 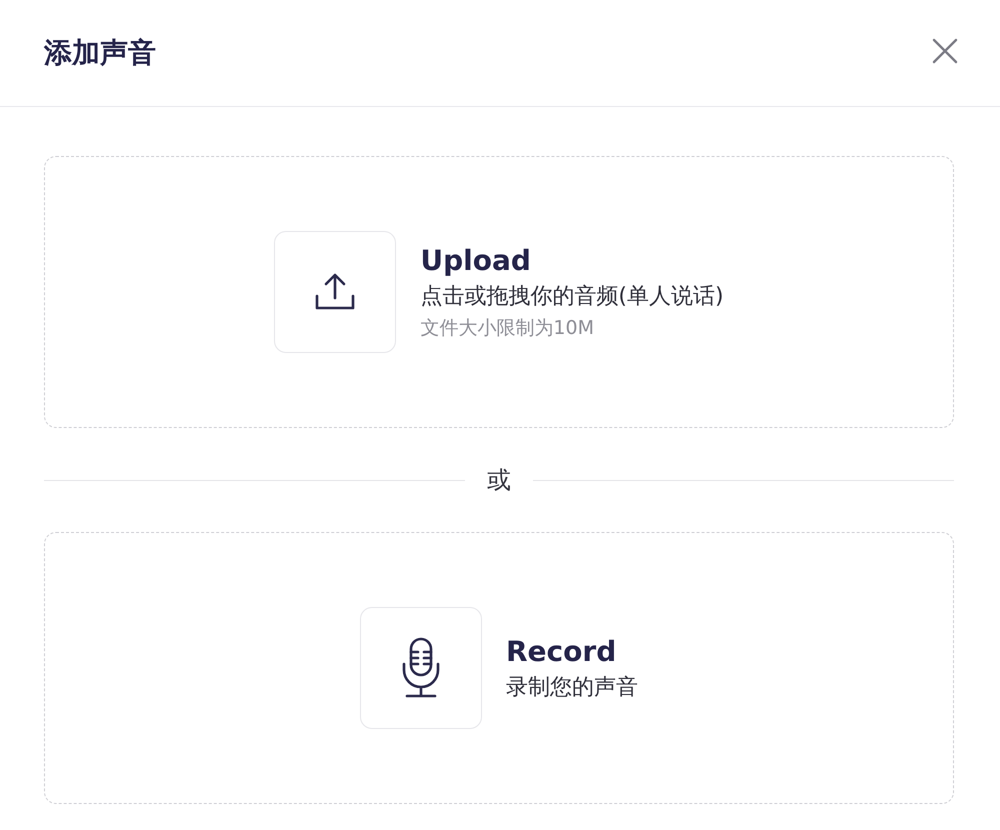 I want to click on option-description: 点击或拖拽你的音频(单人说话), so click(x=572, y=296).